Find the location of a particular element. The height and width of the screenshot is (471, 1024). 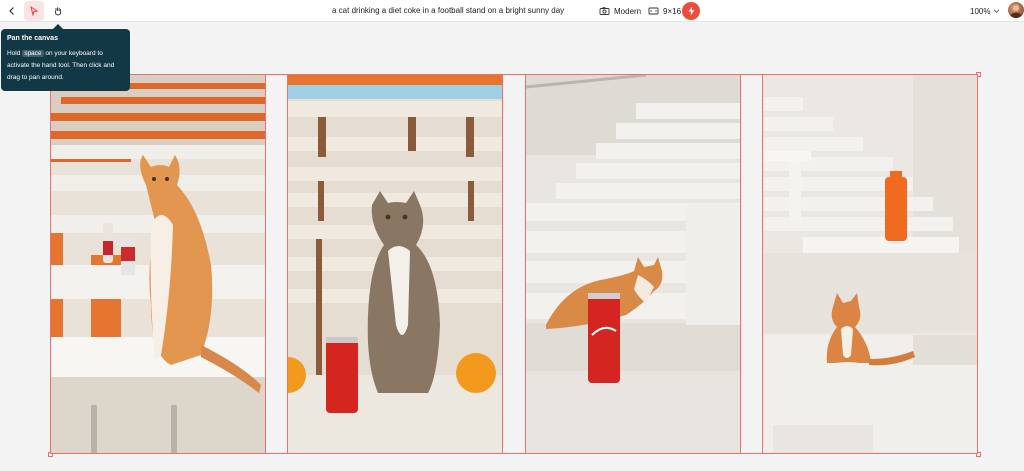

tooltip-body-pre: Hold is located at coordinates (15, 53).